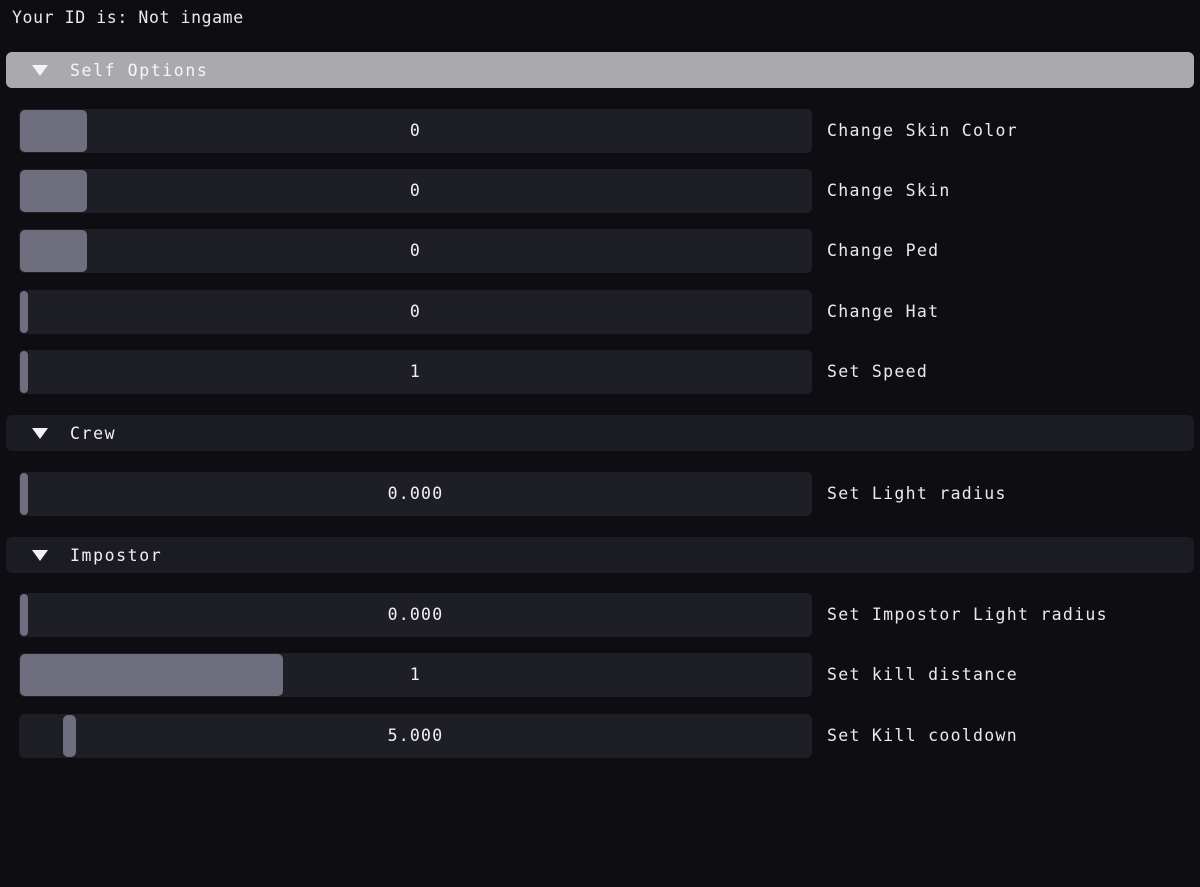 The height and width of the screenshot is (887, 1200). Describe the element at coordinates (93, 433) in the screenshot. I see `section-title: Crew` at that location.